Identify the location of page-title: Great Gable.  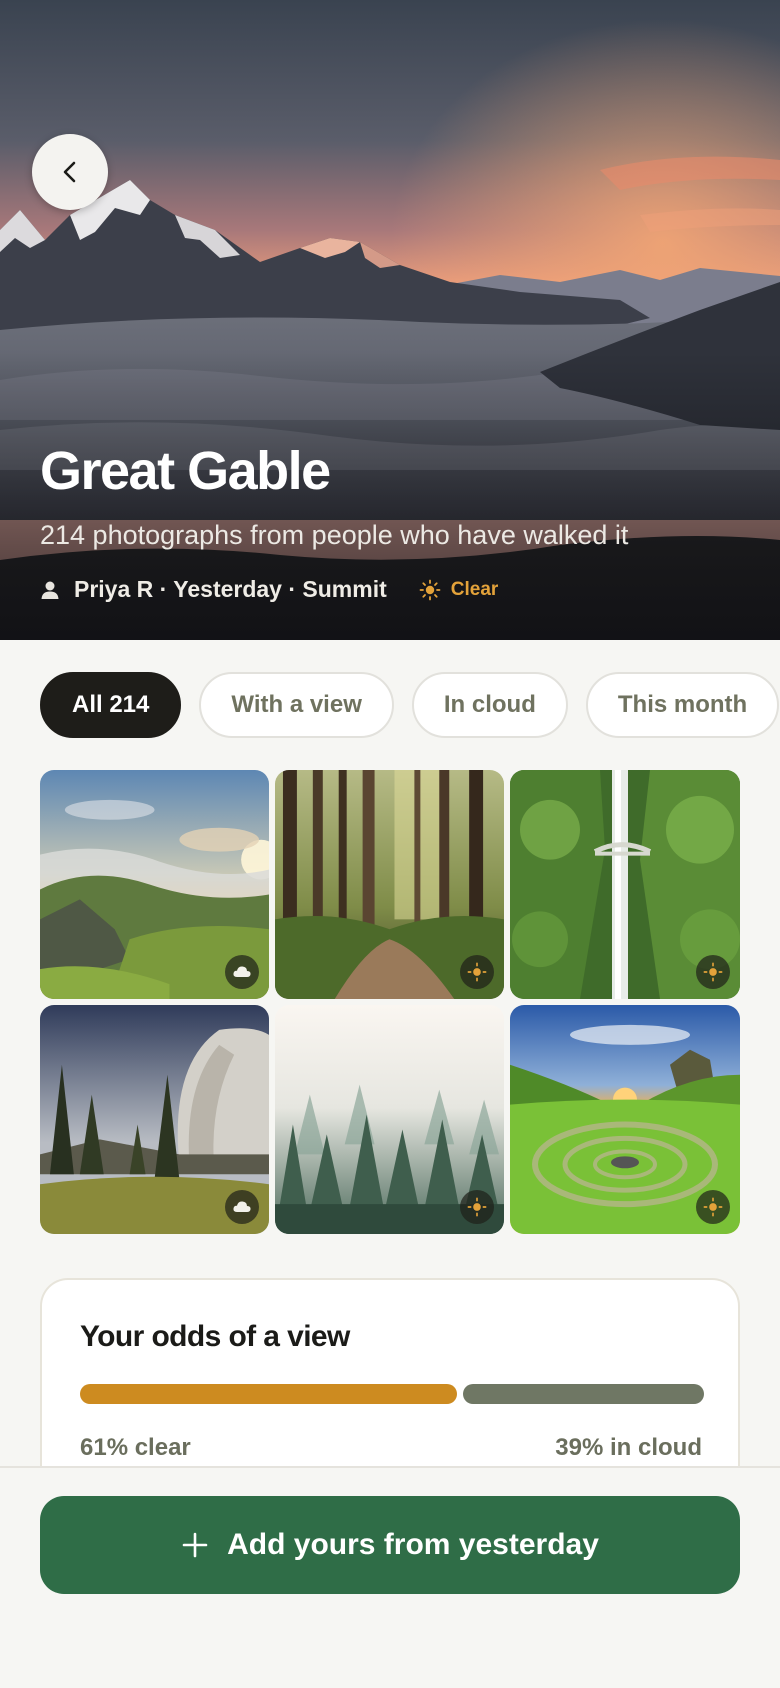
(185, 471).